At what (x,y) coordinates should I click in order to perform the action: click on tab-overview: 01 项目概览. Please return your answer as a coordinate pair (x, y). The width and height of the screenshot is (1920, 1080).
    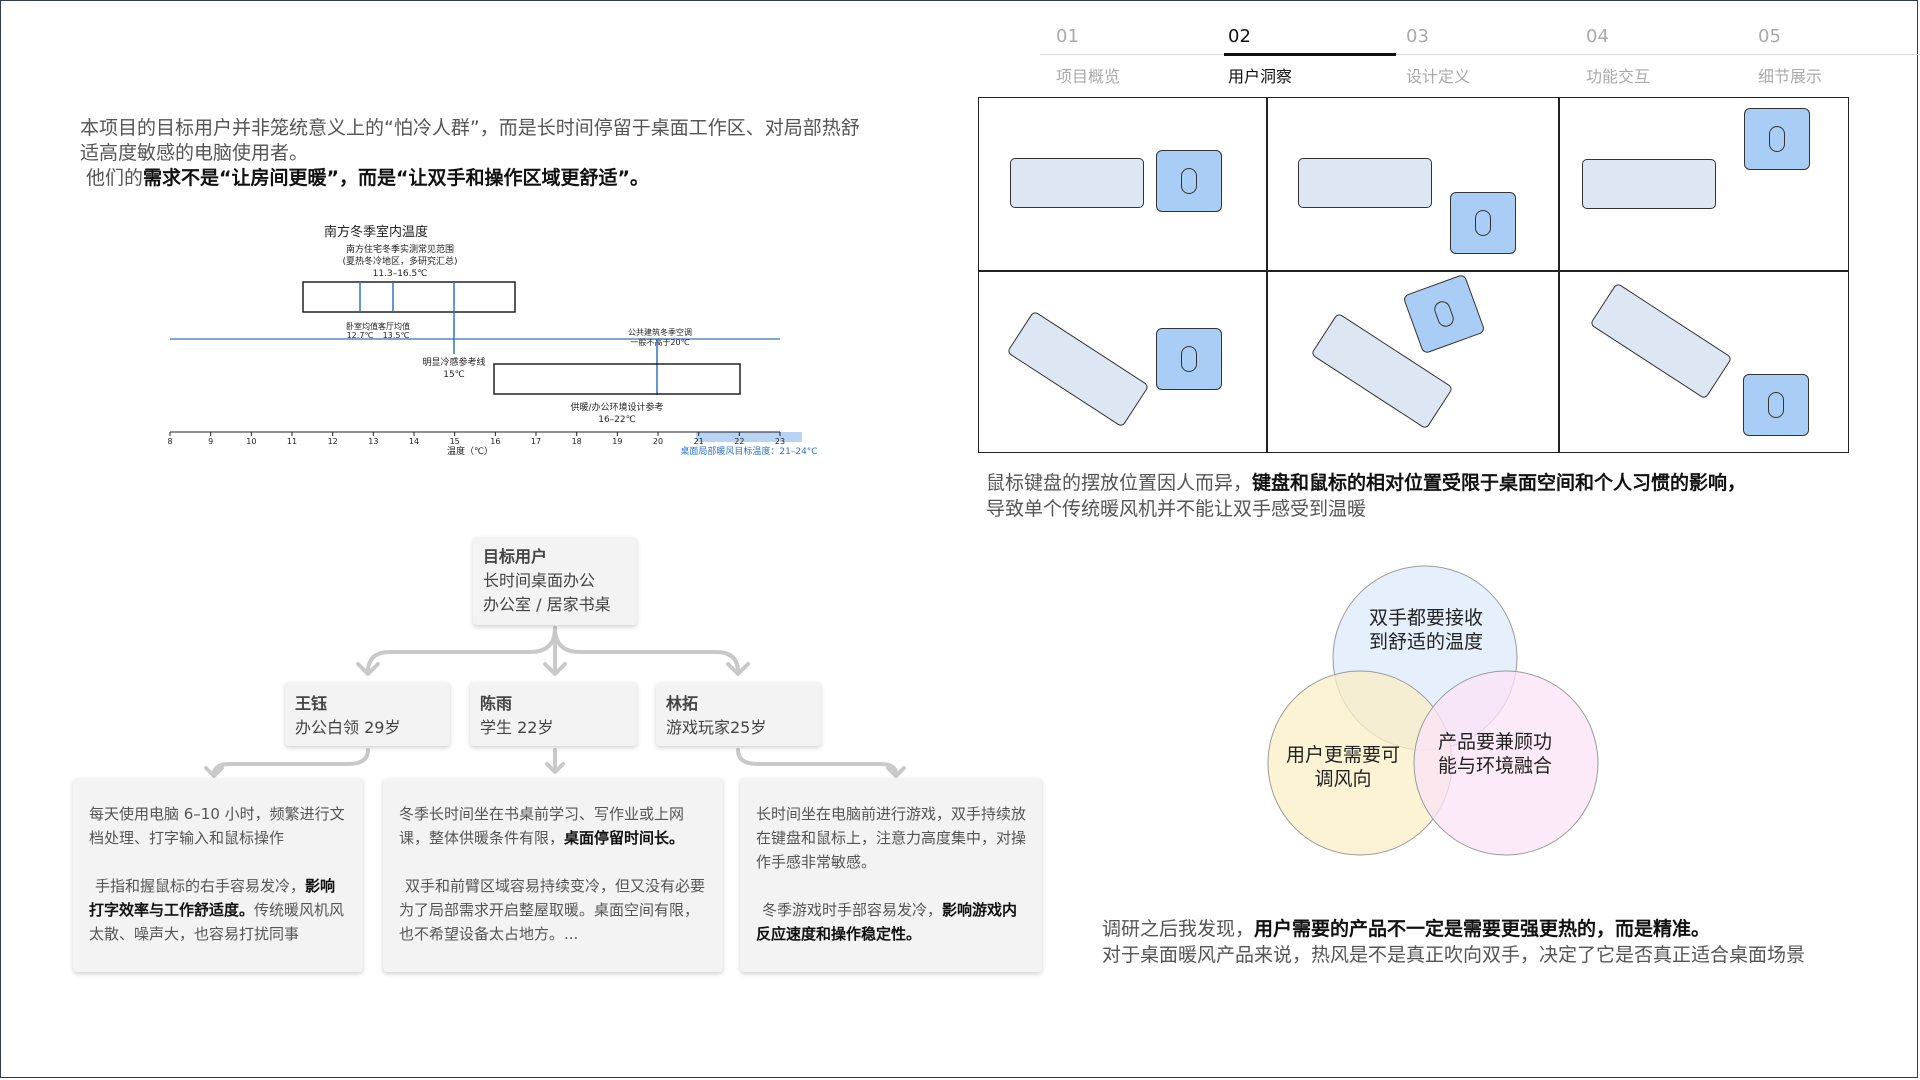
    Looking at the image, I should click on (1126, 45).